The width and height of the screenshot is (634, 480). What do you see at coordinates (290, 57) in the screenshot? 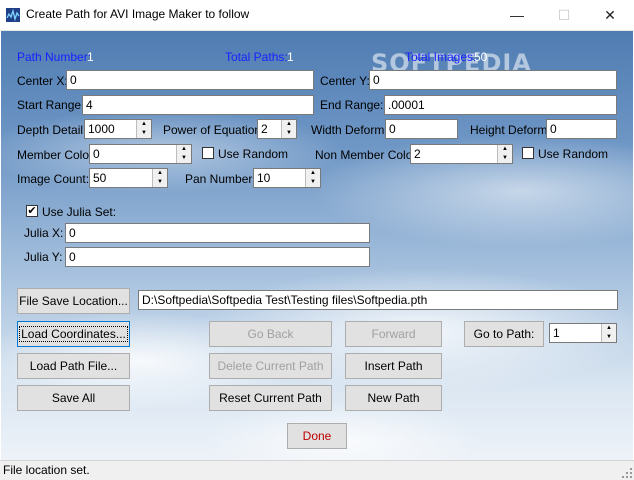
I see `total-paths-value: 1` at bounding box center [290, 57].